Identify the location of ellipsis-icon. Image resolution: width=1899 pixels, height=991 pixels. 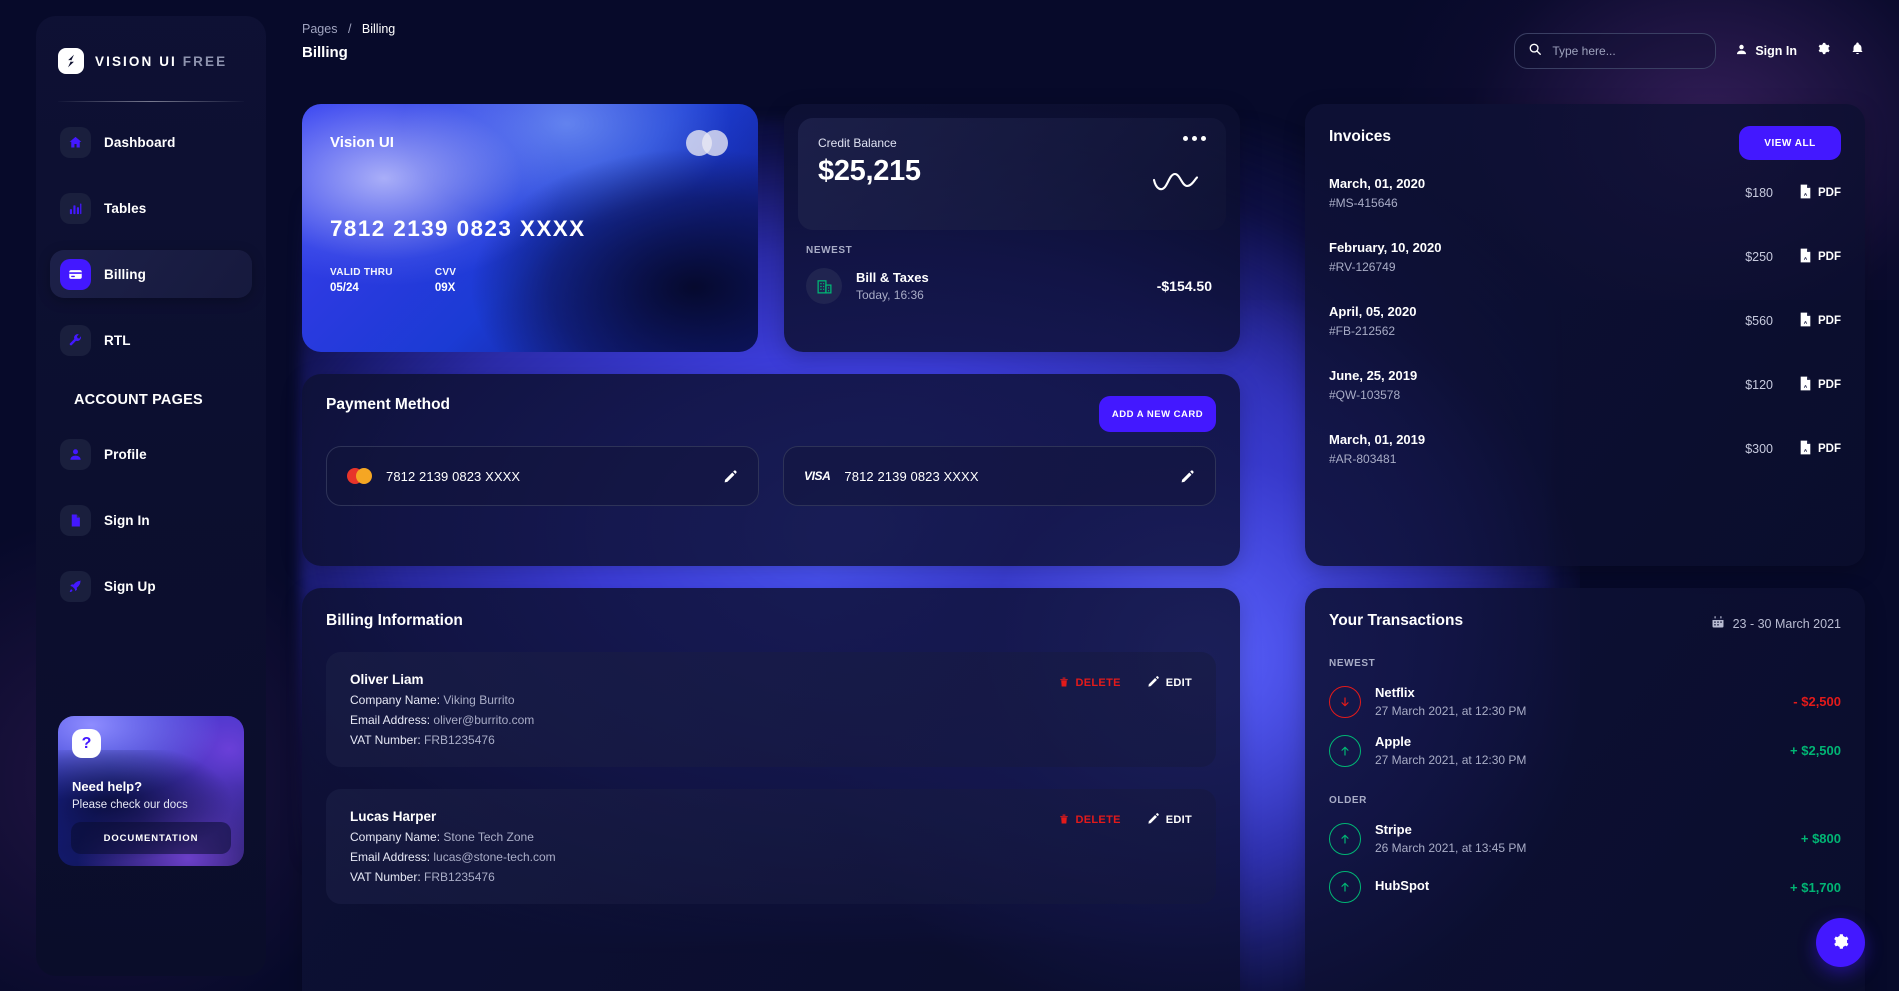
(1194, 138).